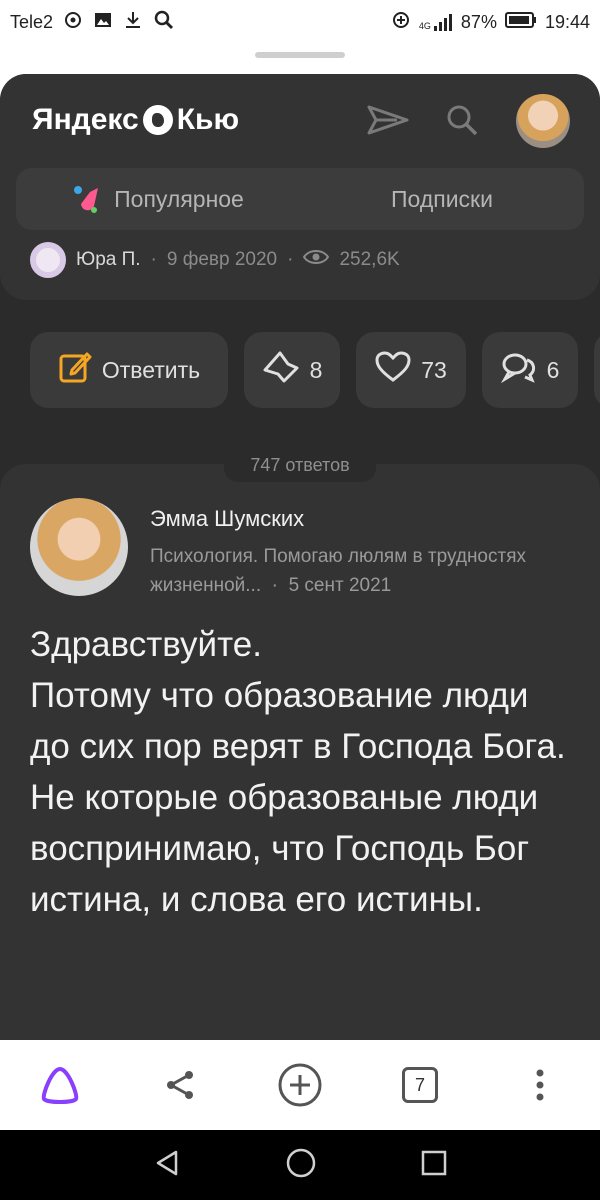 The height and width of the screenshot is (1200, 600). Describe the element at coordinates (518, 370) in the screenshot. I see `comment-icon` at that location.